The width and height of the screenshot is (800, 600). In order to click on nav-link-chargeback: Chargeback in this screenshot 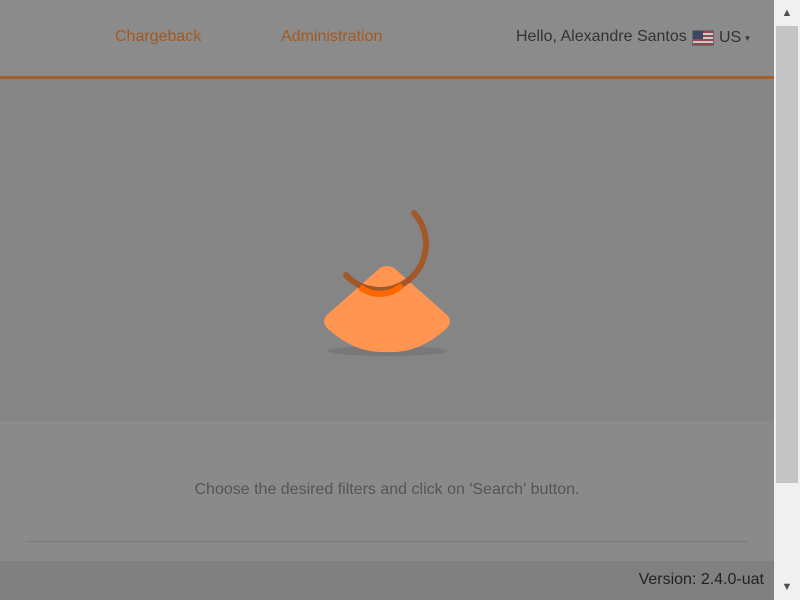, I will do `click(158, 37)`.